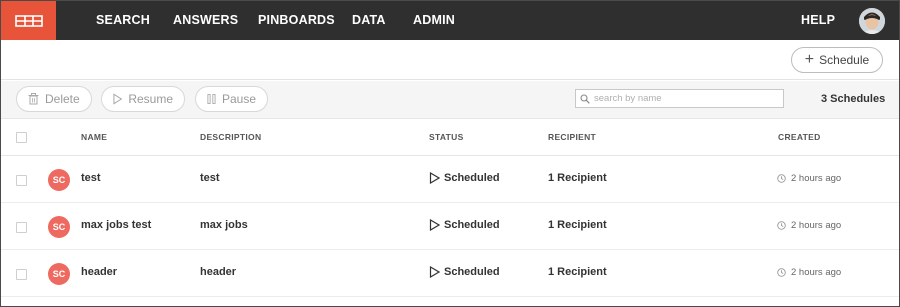 This screenshot has width=900, height=307. I want to click on nav-data: DATA, so click(369, 20).